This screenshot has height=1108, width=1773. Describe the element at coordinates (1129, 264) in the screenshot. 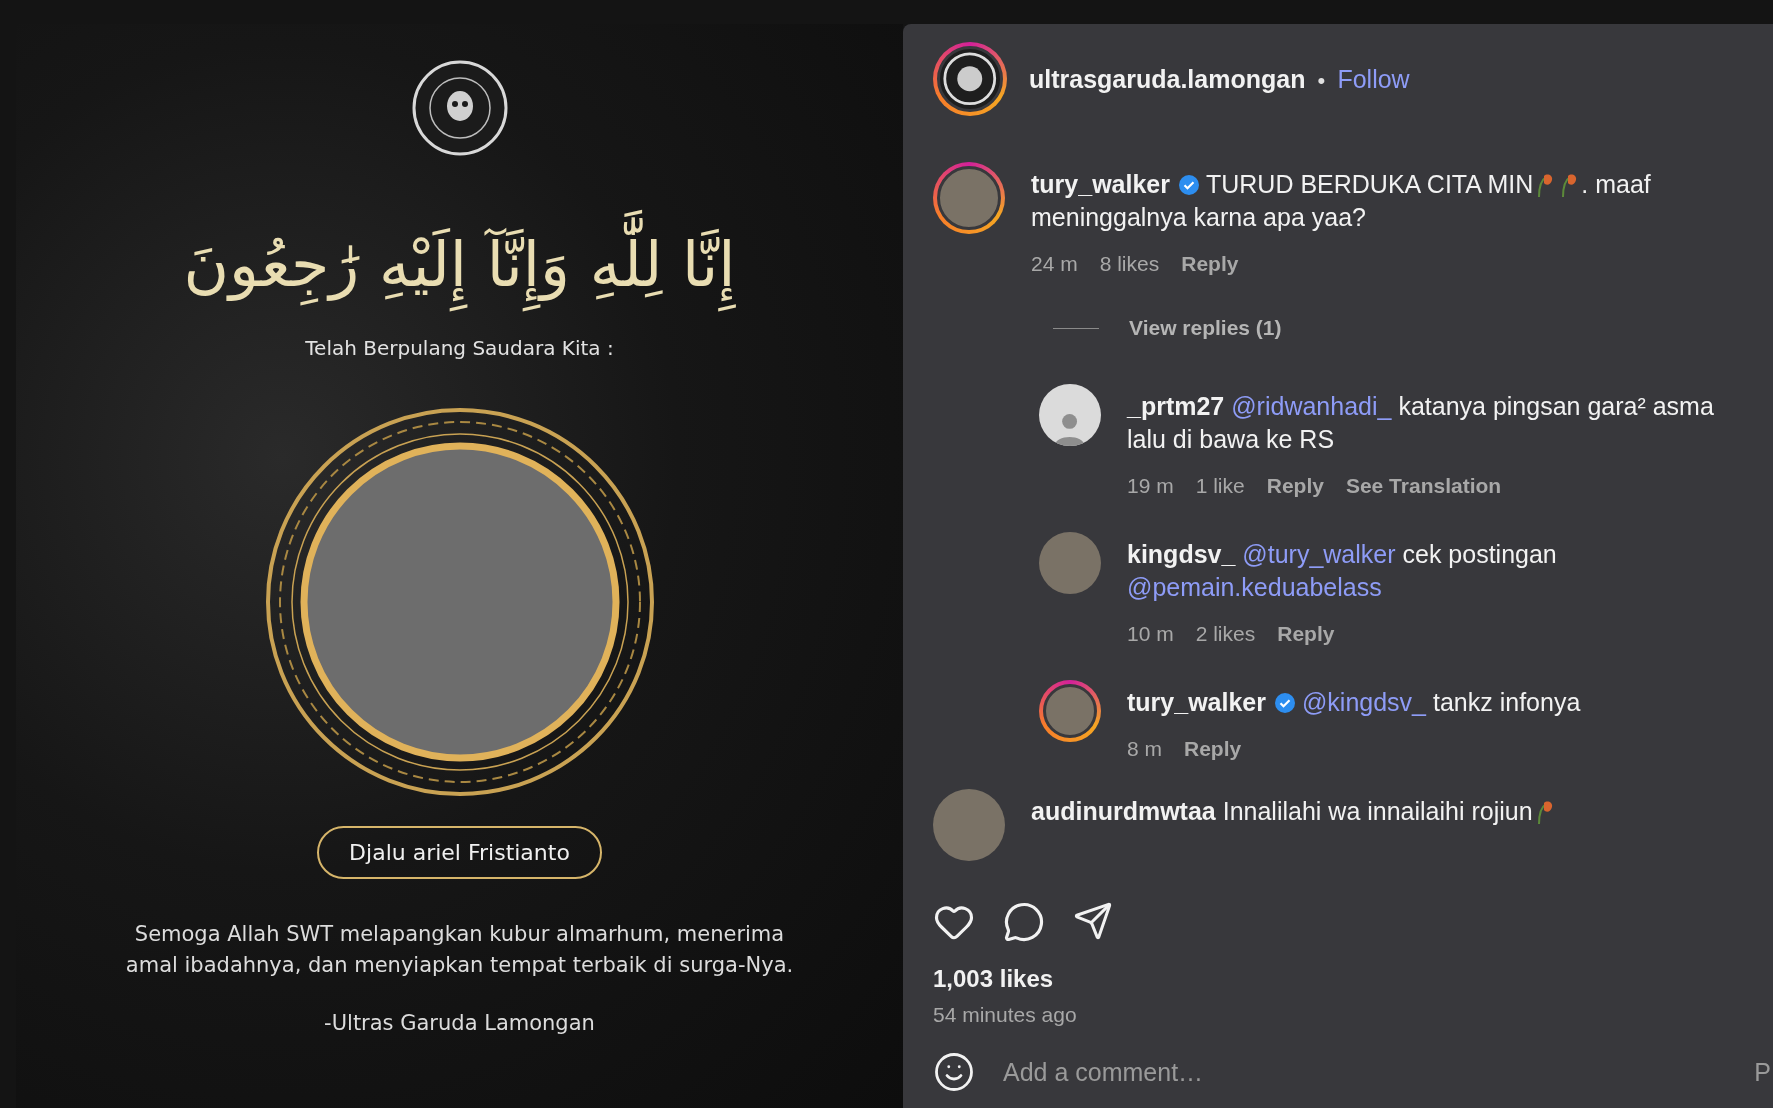

I see `like-count: 8 likes` at that location.